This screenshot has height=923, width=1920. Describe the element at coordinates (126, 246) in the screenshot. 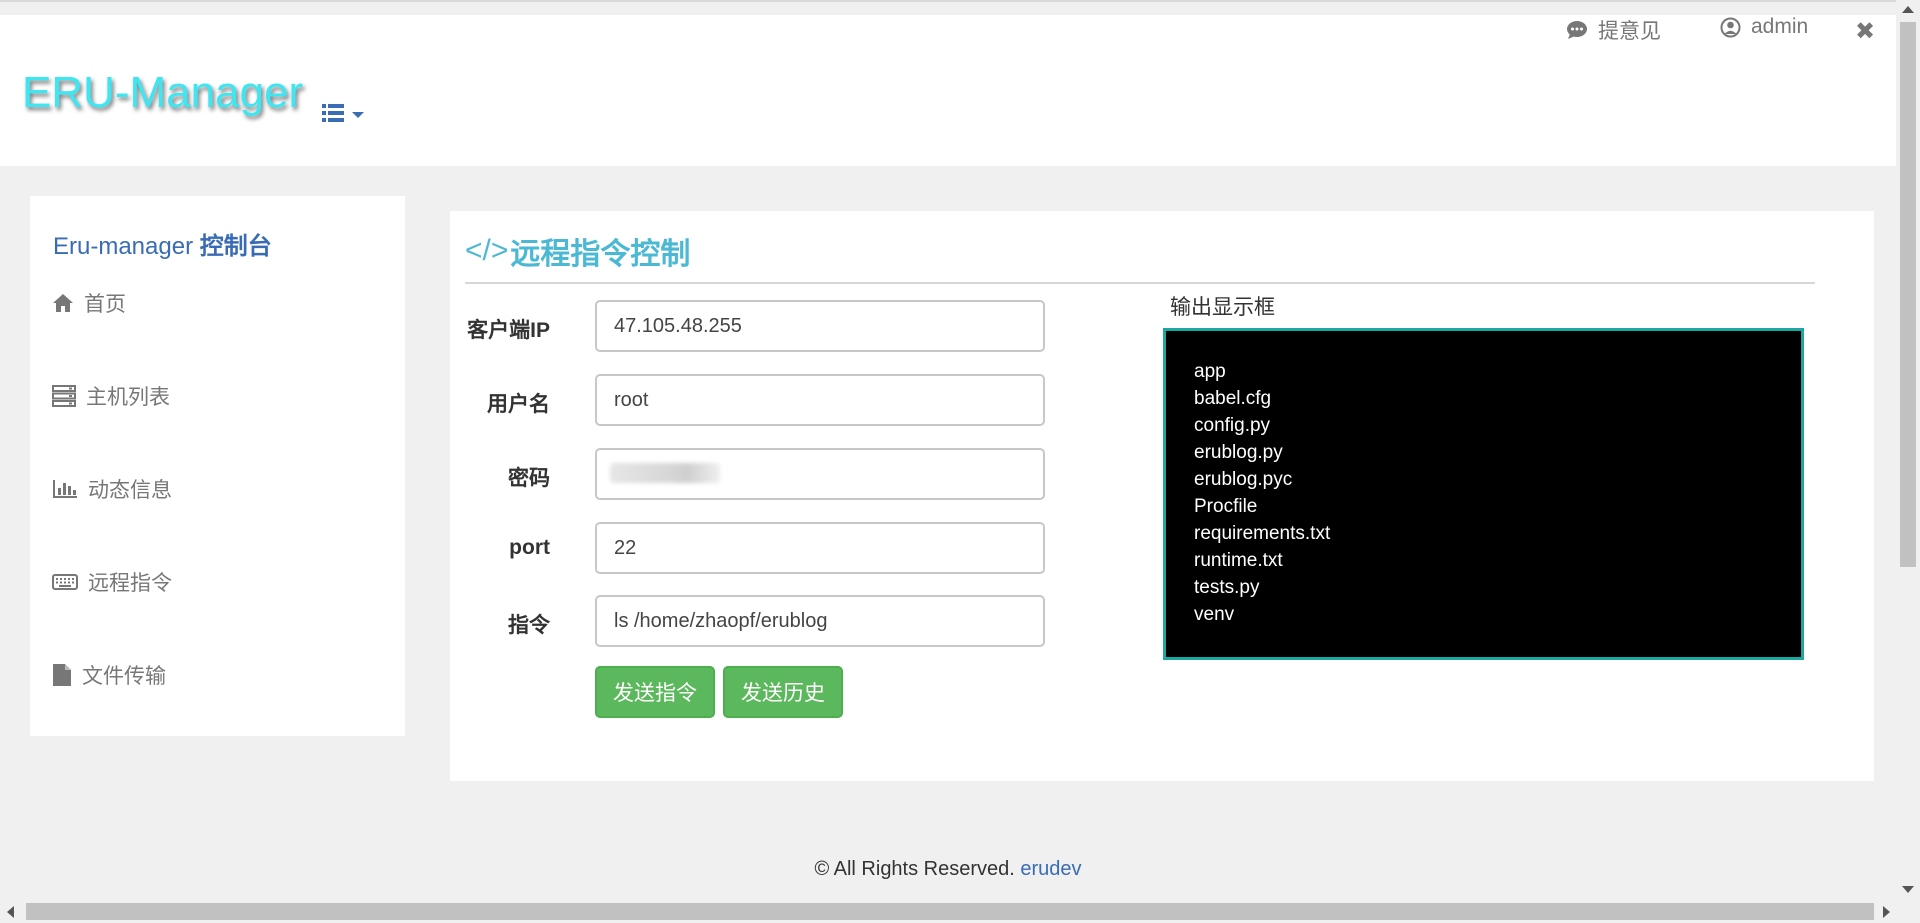

I see `sidebar-title-prefix: Eru-manager` at that location.